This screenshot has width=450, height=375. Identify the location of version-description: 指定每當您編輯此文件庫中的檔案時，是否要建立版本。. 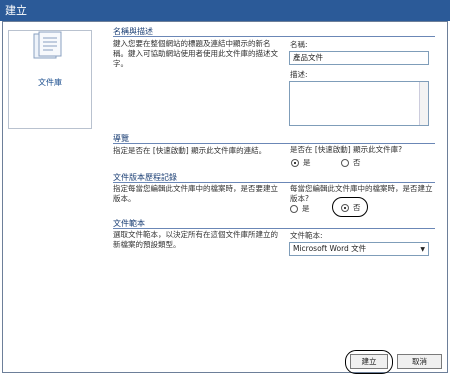
(195, 193).